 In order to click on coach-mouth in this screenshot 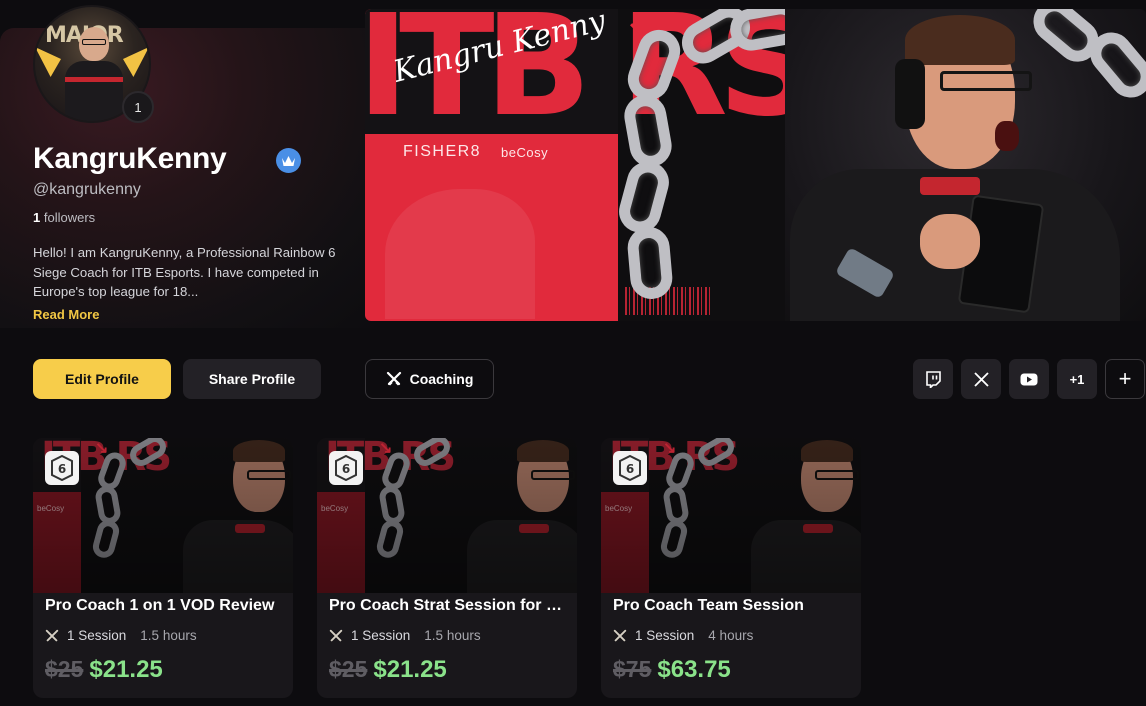, I will do `click(1007, 136)`.